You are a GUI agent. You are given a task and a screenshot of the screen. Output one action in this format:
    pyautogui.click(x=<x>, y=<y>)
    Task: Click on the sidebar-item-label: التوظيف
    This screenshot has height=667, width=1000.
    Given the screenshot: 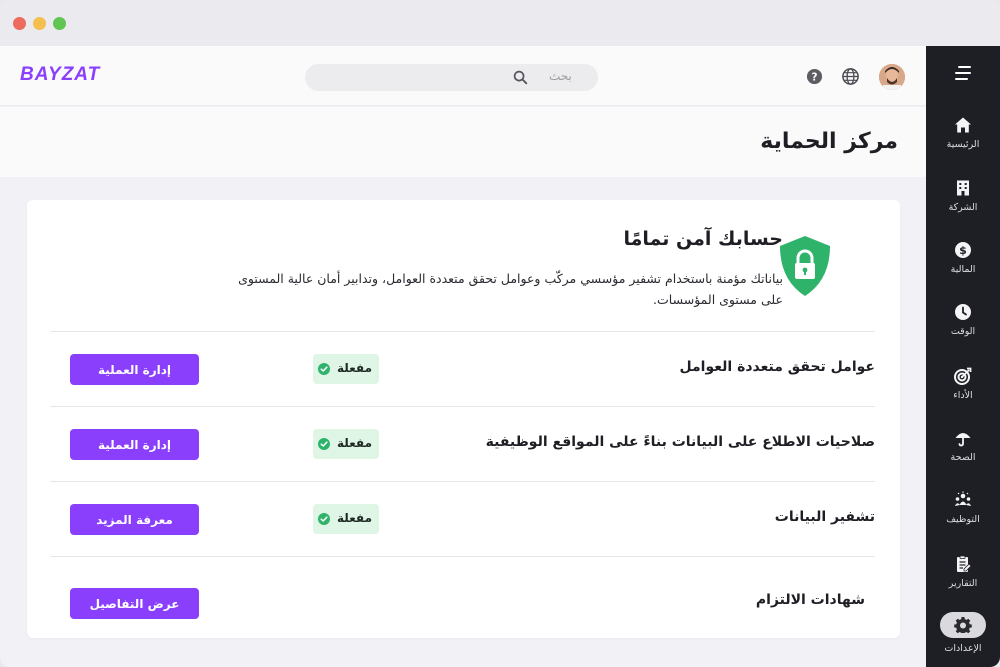 What is the action you would take?
    pyautogui.click(x=963, y=519)
    